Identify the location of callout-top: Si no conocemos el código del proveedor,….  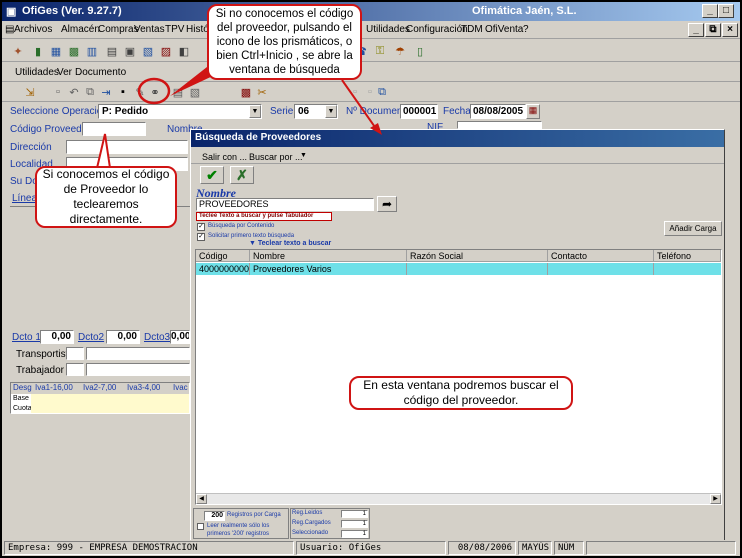
(284, 42).